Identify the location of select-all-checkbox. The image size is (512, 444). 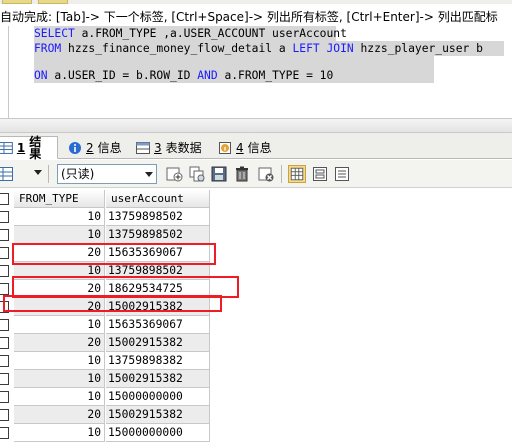
(4, 199).